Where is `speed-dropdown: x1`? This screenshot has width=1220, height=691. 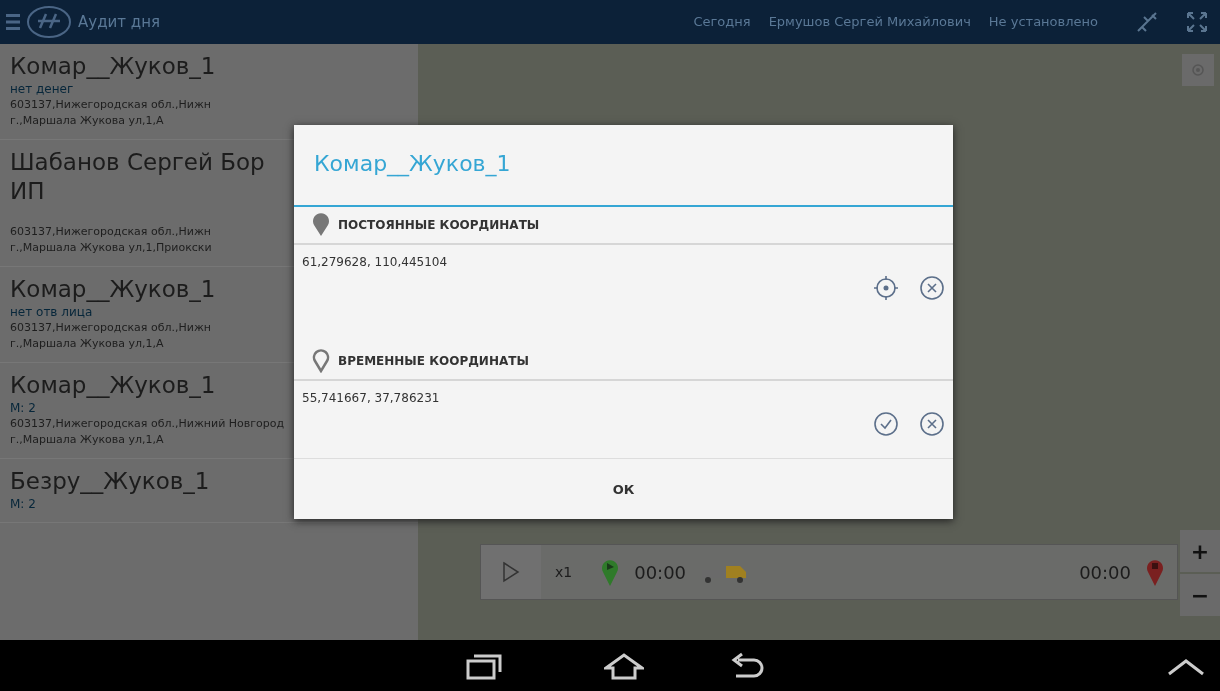
speed-dropdown: x1 is located at coordinates (571, 572).